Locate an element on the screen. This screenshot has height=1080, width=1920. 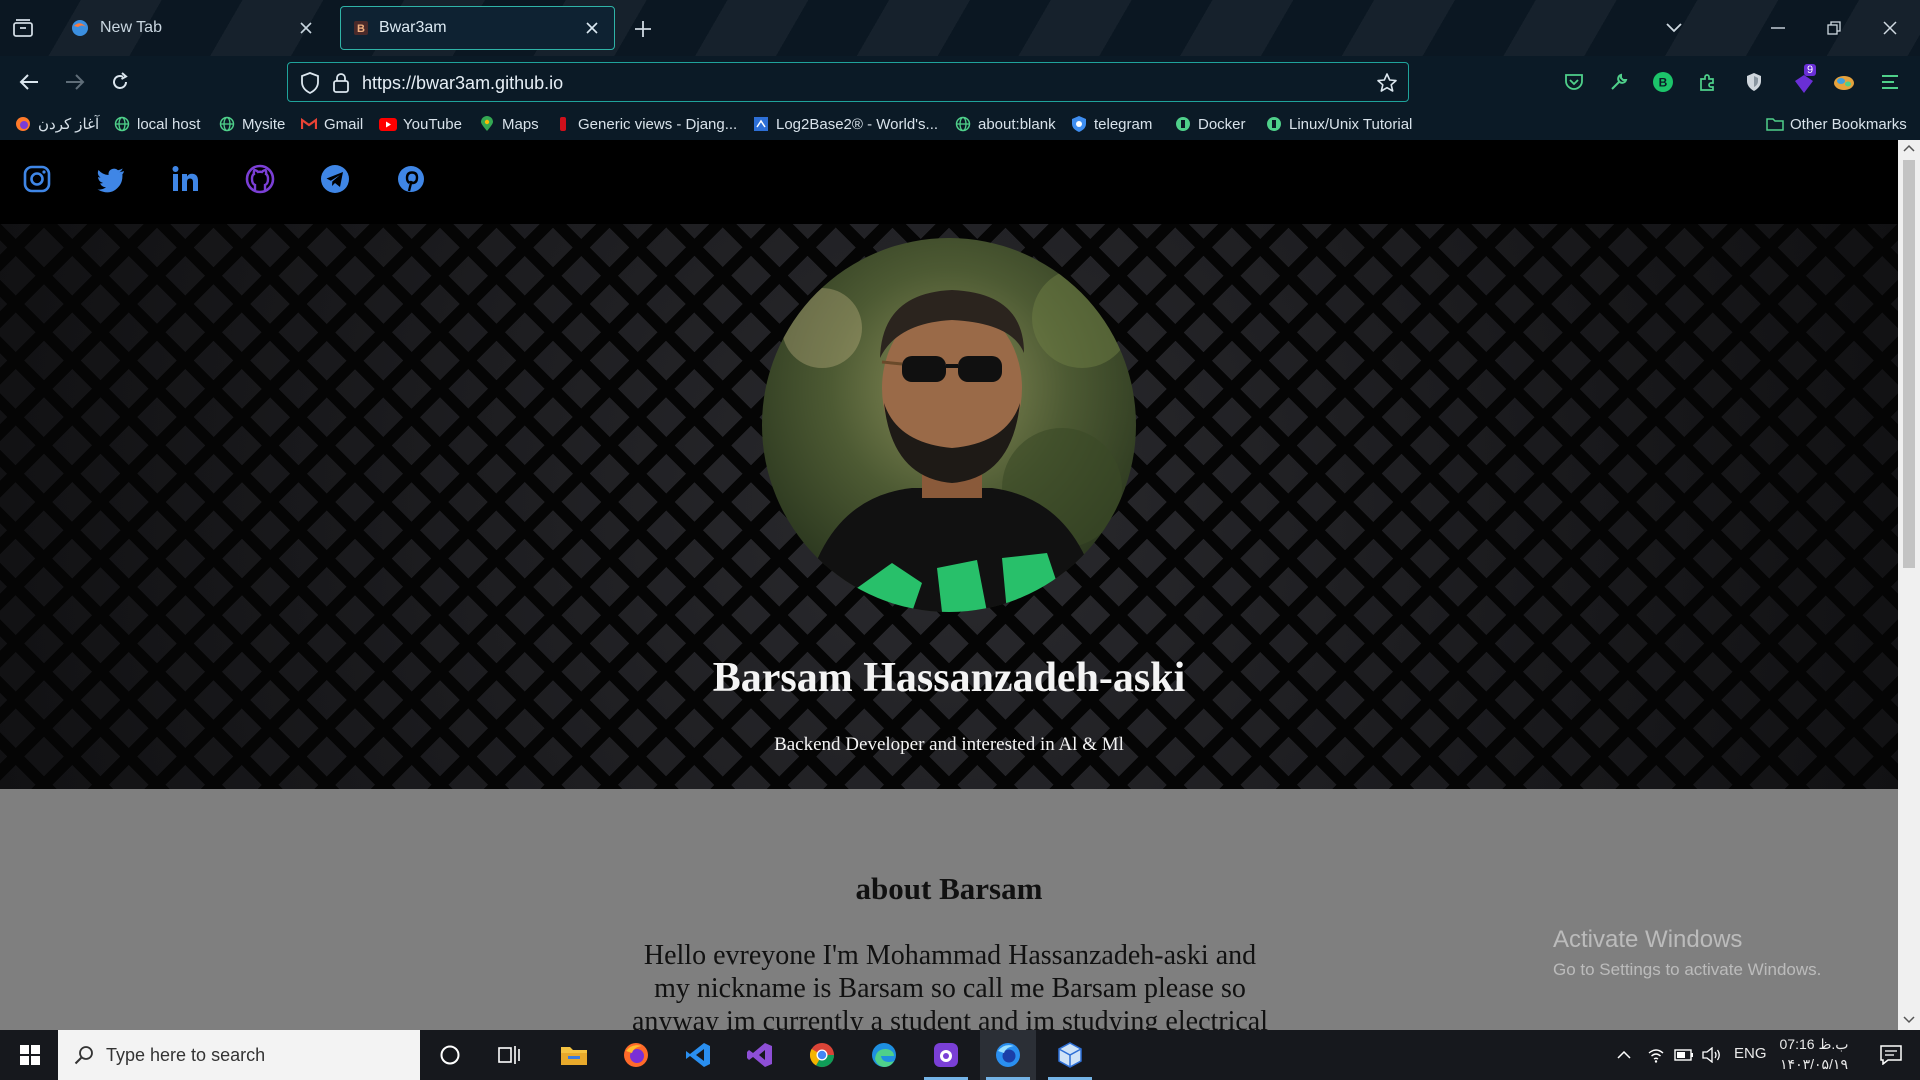
new-tab-plus-icon is located at coordinates (643, 29).